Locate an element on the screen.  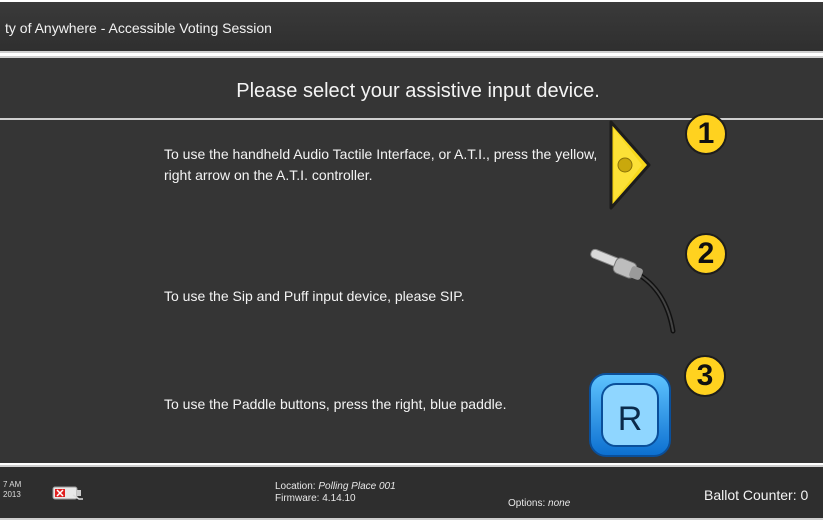
firmware-value: 4.14.10 is located at coordinates (339, 498).